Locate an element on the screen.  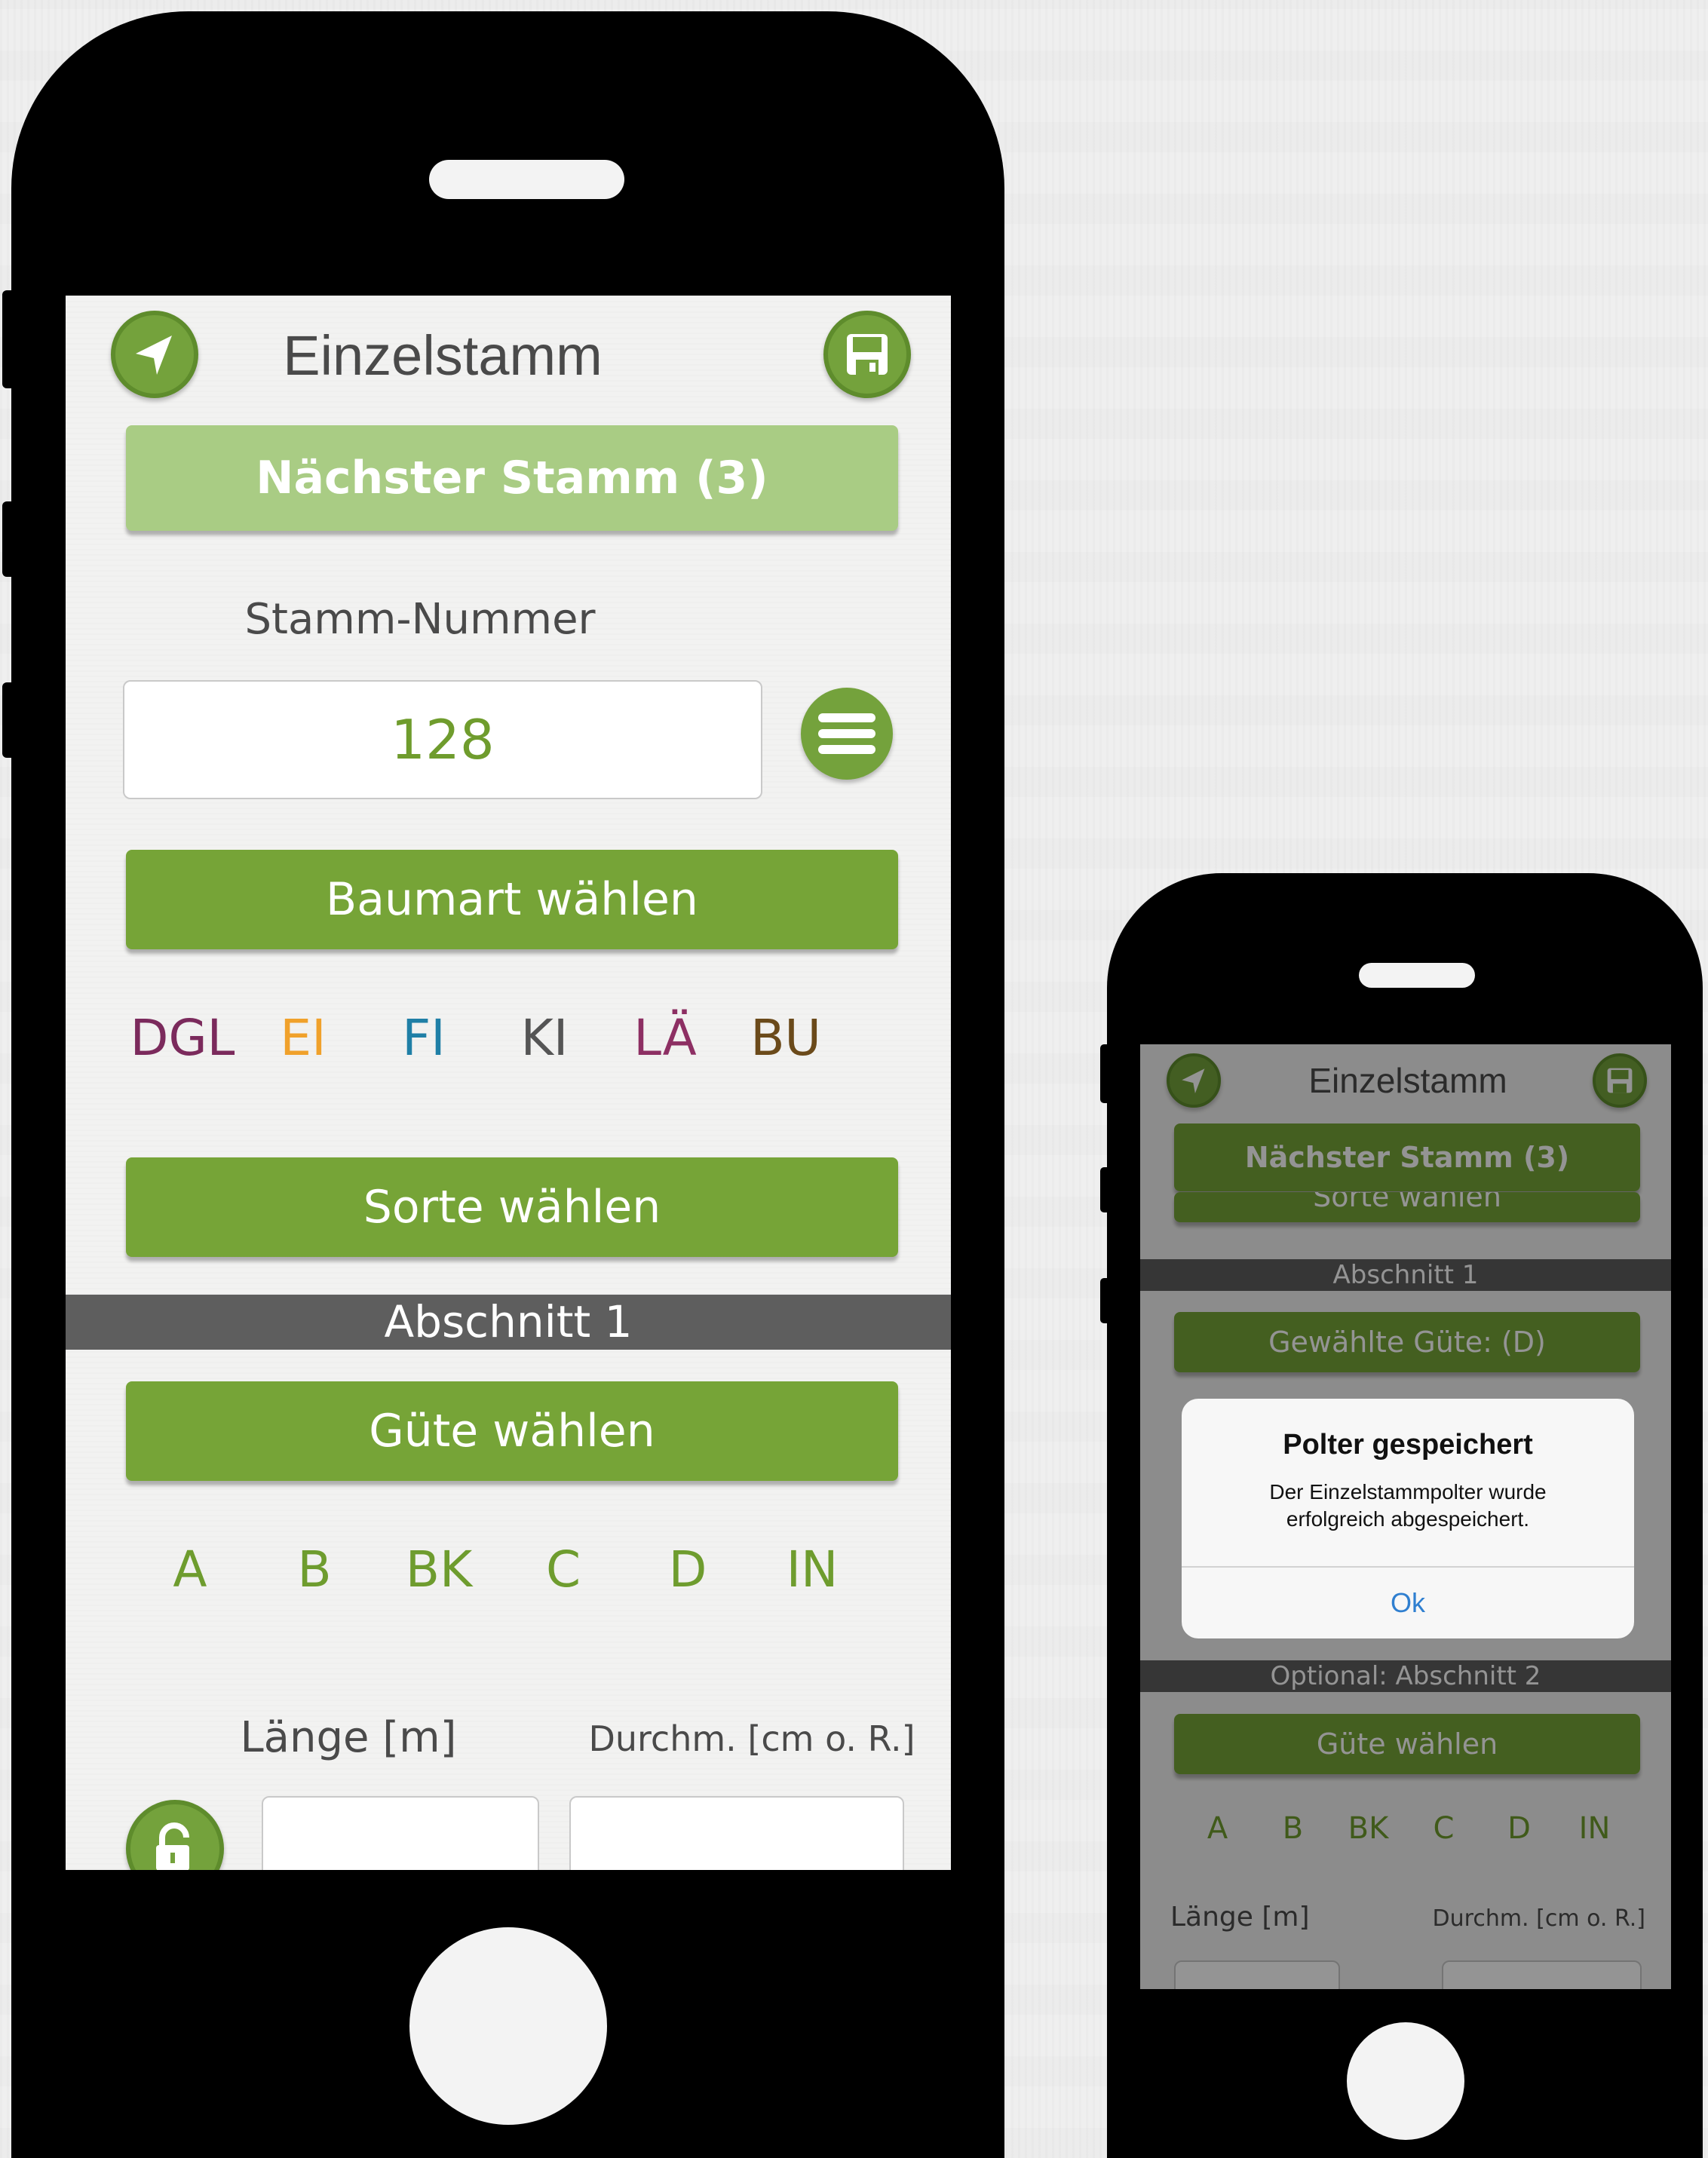
section-band: Abschnitt 1 is located at coordinates (508, 1322).